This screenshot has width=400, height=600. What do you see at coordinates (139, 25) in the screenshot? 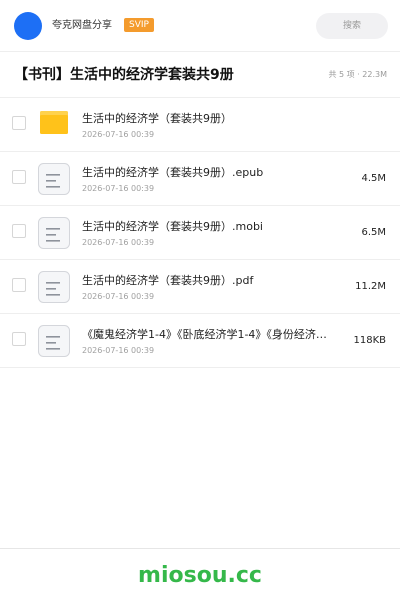
I see `svip-badge: SVIP` at bounding box center [139, 25].